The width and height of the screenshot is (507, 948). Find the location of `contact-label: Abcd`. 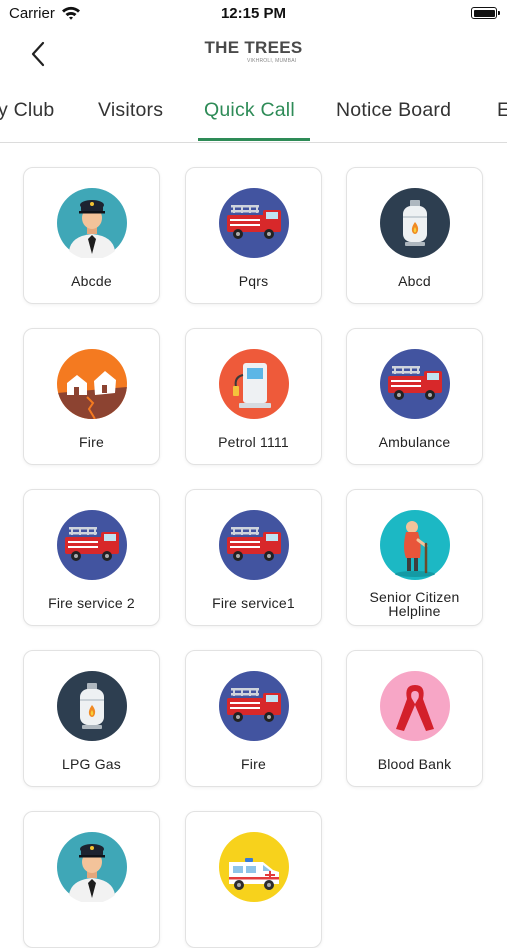

contact-label: Abcd is located at coordinates (414, 281).